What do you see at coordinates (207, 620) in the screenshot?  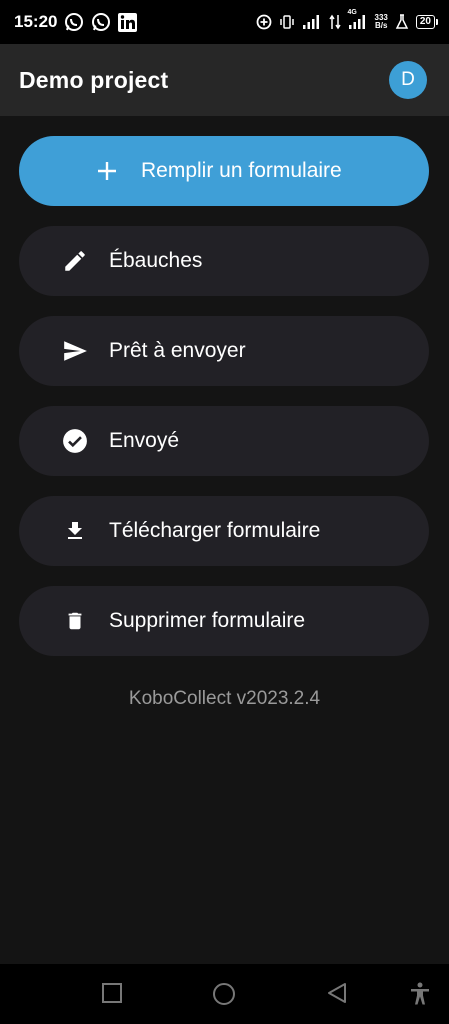 I see `delete-form-label: Supprimer formulaire` at bounding box center [207, 620].